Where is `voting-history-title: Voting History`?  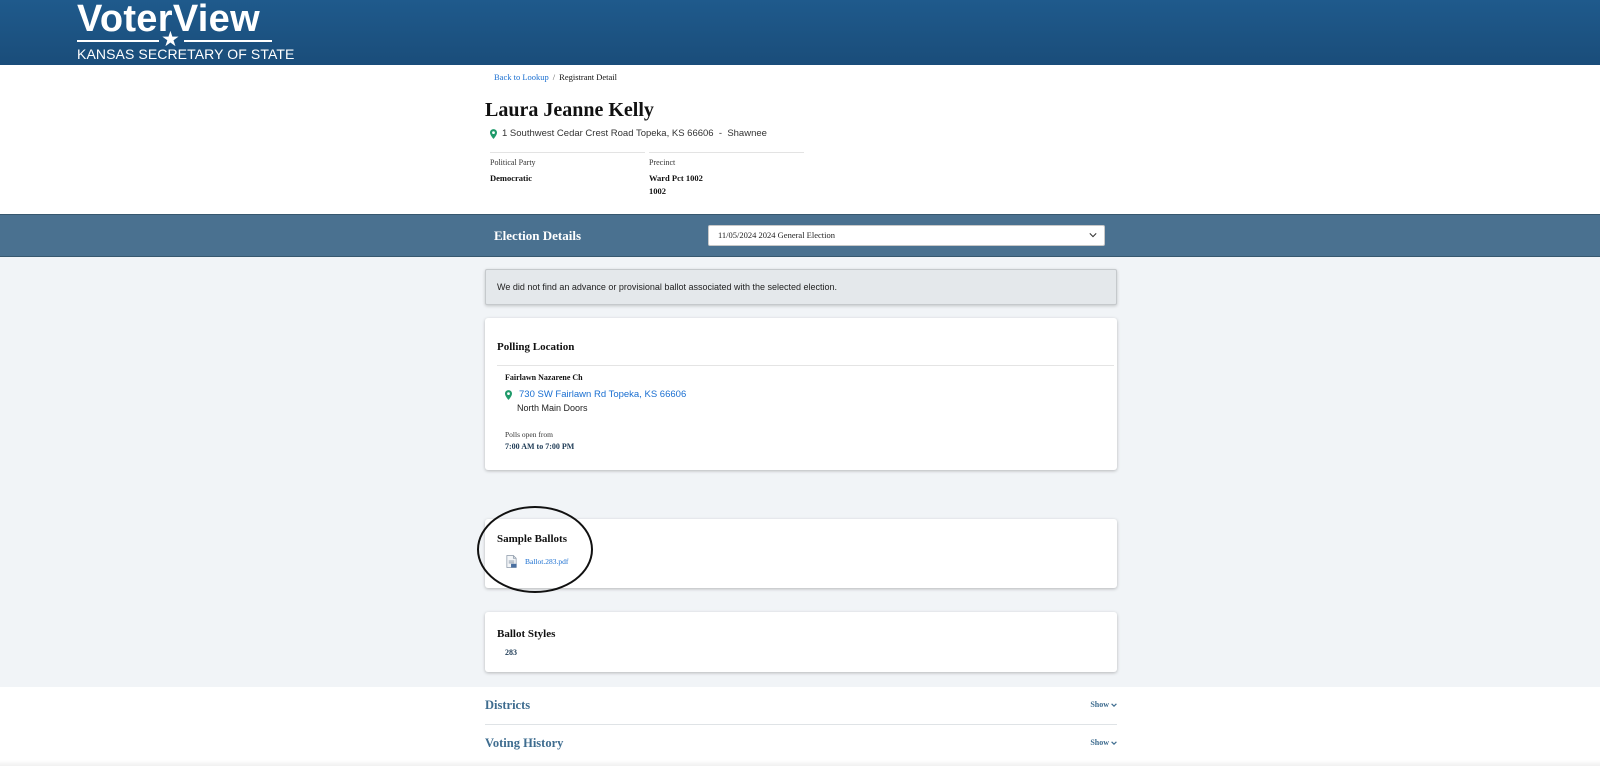
voting-history-title: Voting History is located at coordinates (524, 743).